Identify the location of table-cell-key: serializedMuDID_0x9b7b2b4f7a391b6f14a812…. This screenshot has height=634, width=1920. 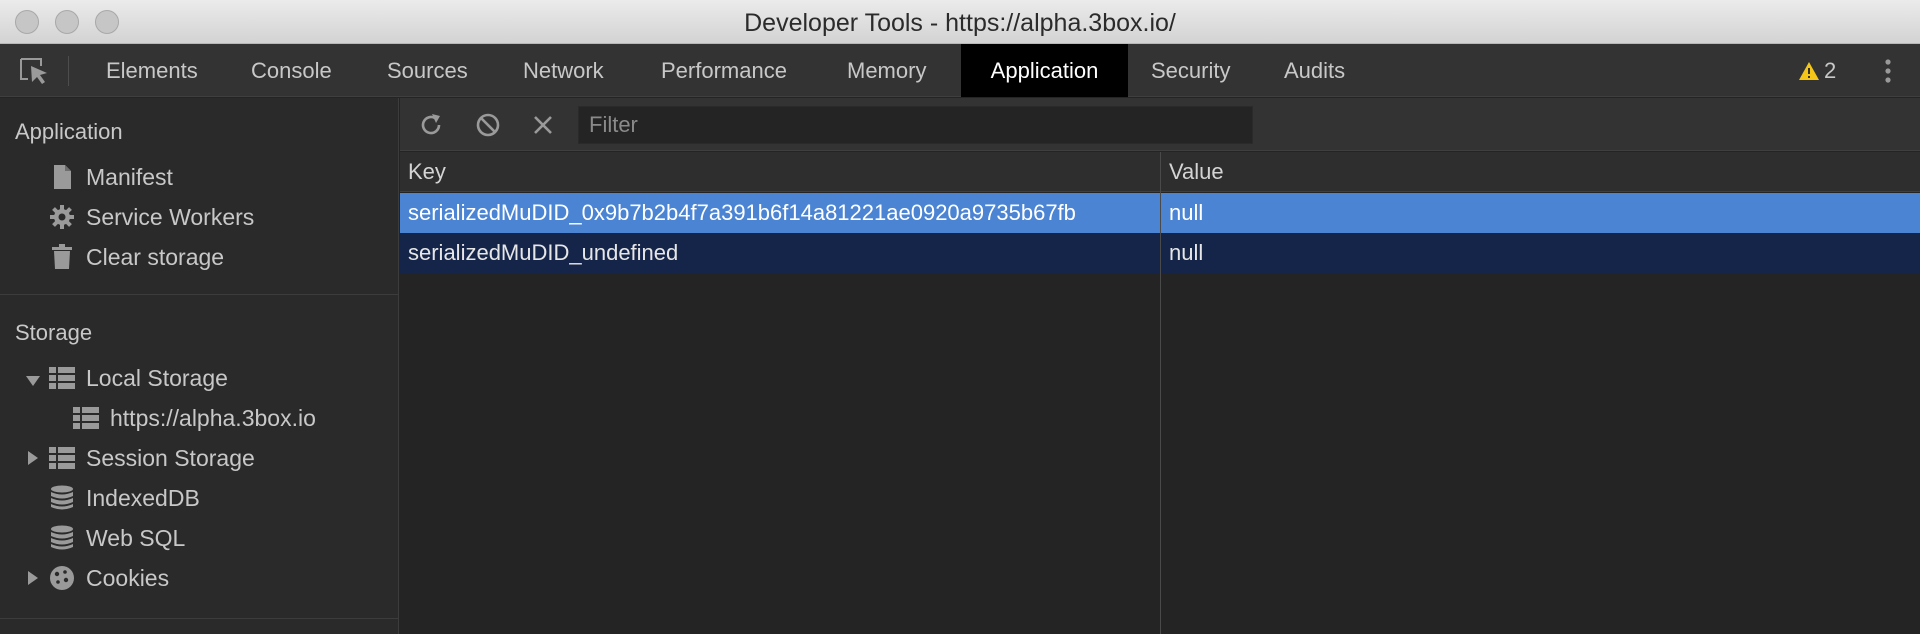
(742, 212).